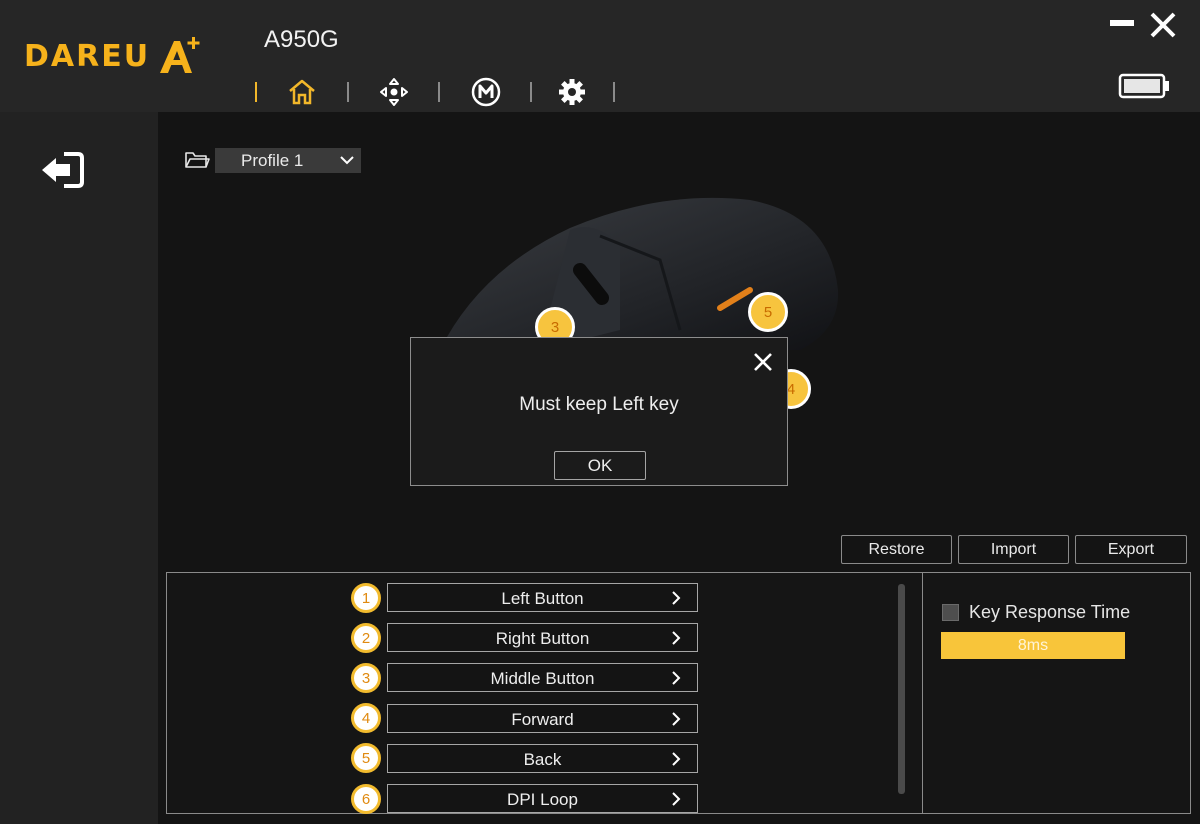 This screenshot has height=824, width=1200. I want to click on close-window-button, so click(1163, 25).